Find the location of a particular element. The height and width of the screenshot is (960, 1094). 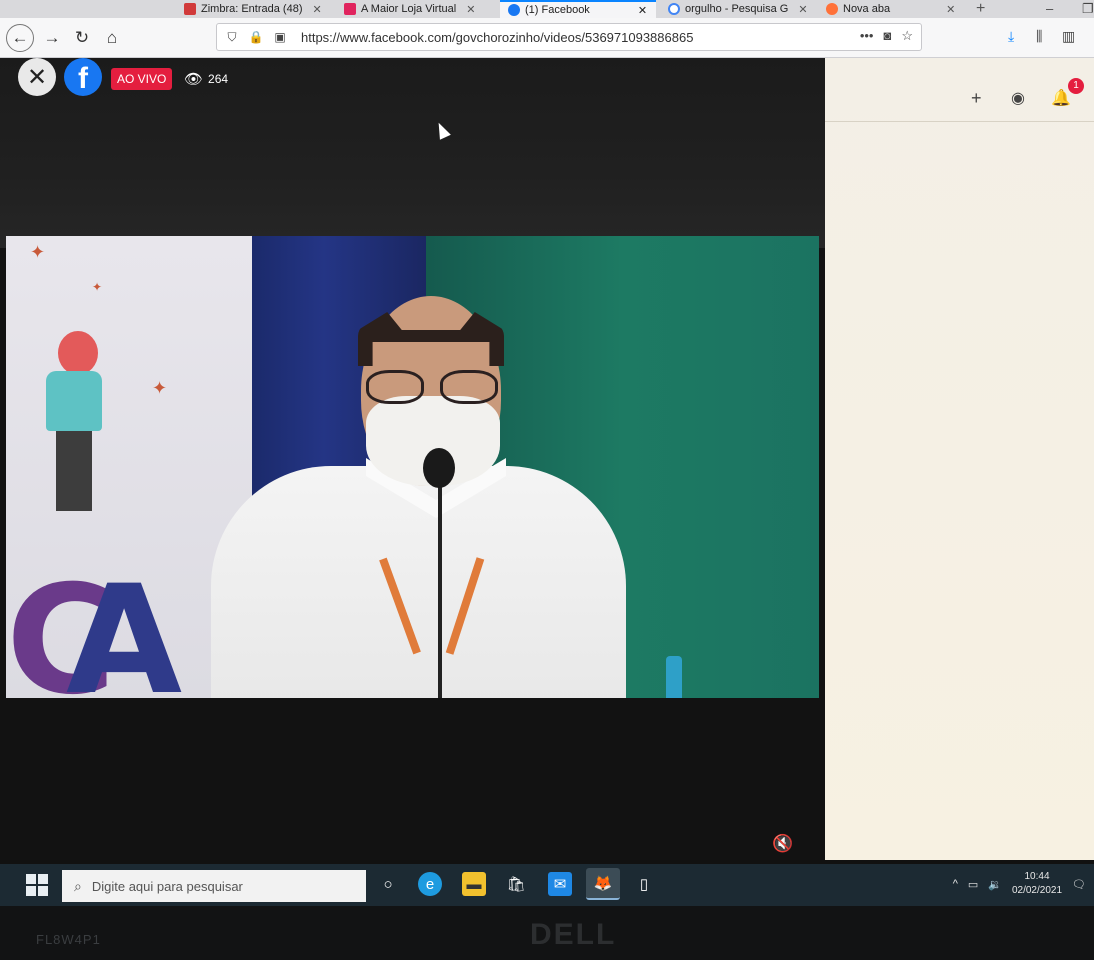

monitor-brand-logo: DELL is located at coordinates (573, 934).